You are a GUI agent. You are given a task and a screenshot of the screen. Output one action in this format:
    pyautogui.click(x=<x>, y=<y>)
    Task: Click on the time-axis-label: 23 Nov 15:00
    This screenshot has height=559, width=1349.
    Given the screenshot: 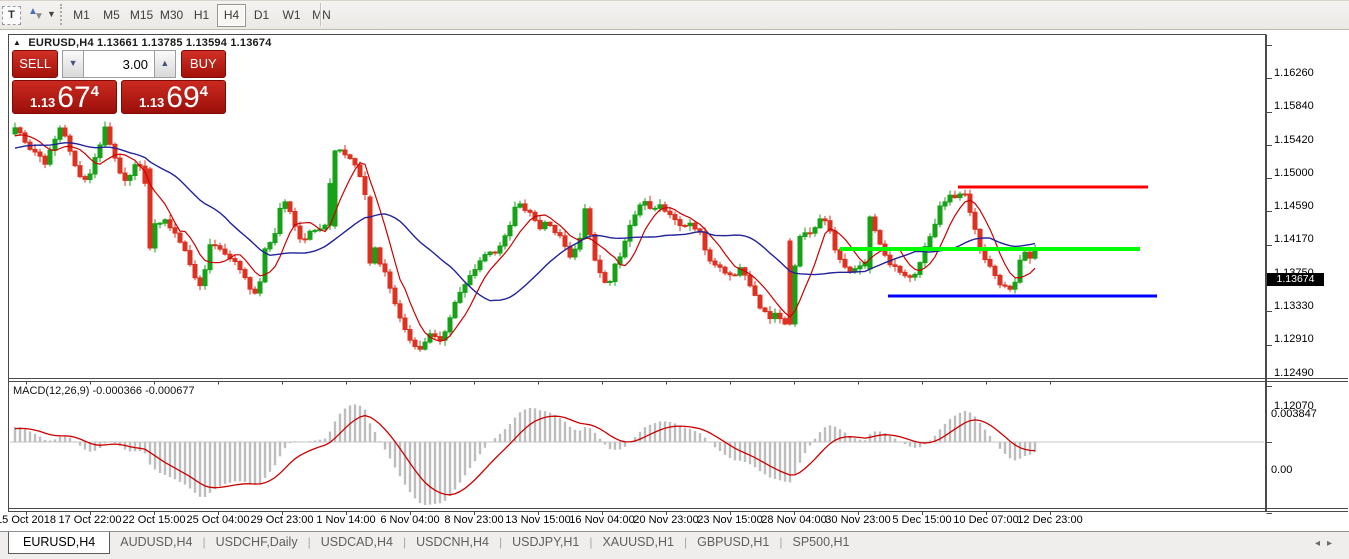 What is the action you would take?
    pyautogui.click(x=730, y=520)
    